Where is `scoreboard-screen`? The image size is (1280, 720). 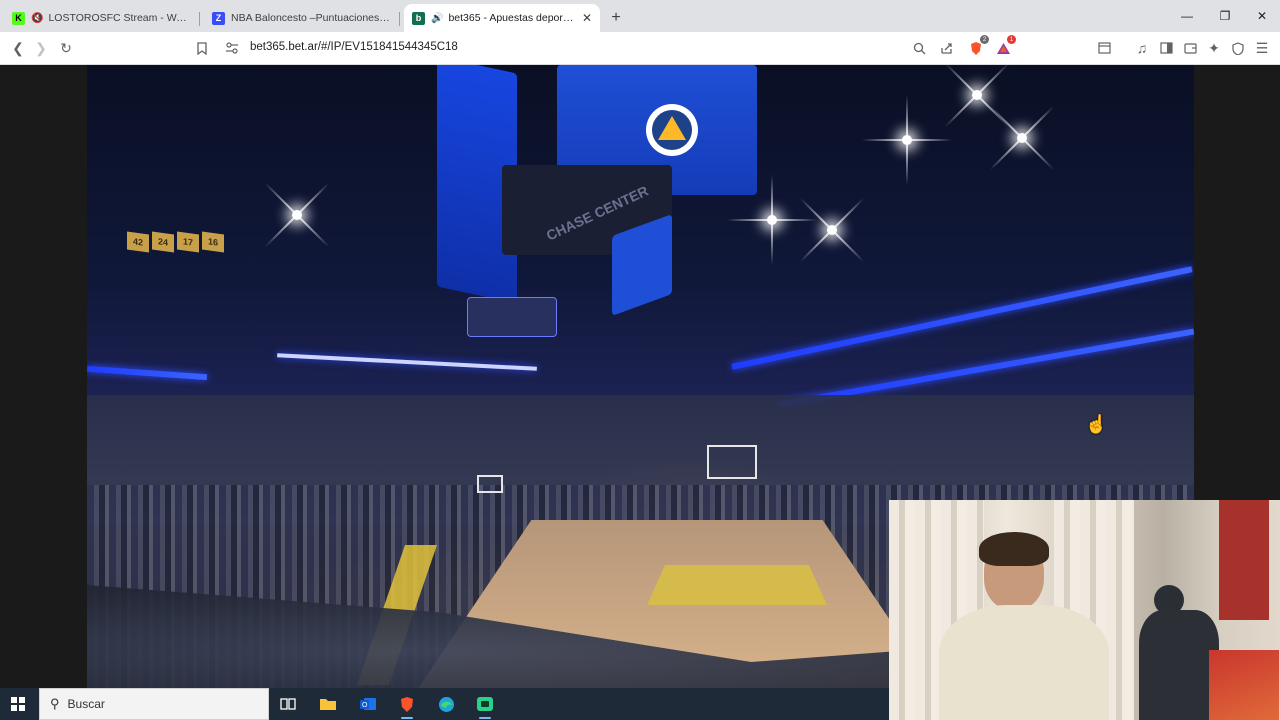
scoreboard-screen is located at coordinates (512, 317).